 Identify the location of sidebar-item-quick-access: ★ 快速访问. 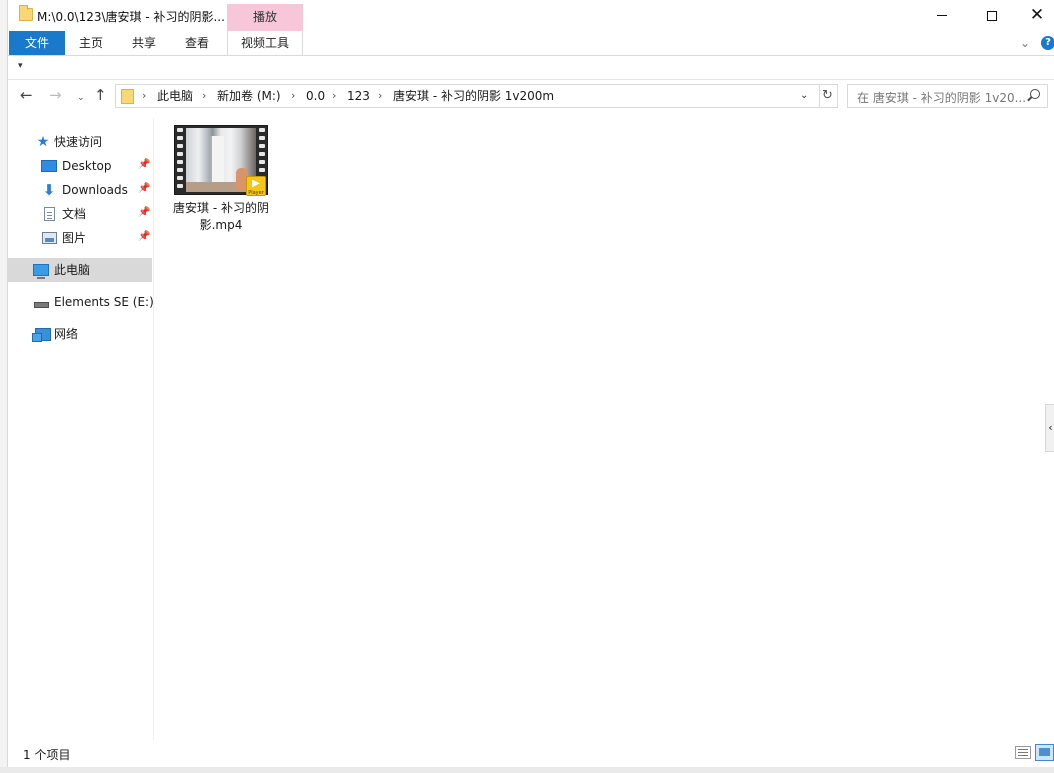
(80, 142).